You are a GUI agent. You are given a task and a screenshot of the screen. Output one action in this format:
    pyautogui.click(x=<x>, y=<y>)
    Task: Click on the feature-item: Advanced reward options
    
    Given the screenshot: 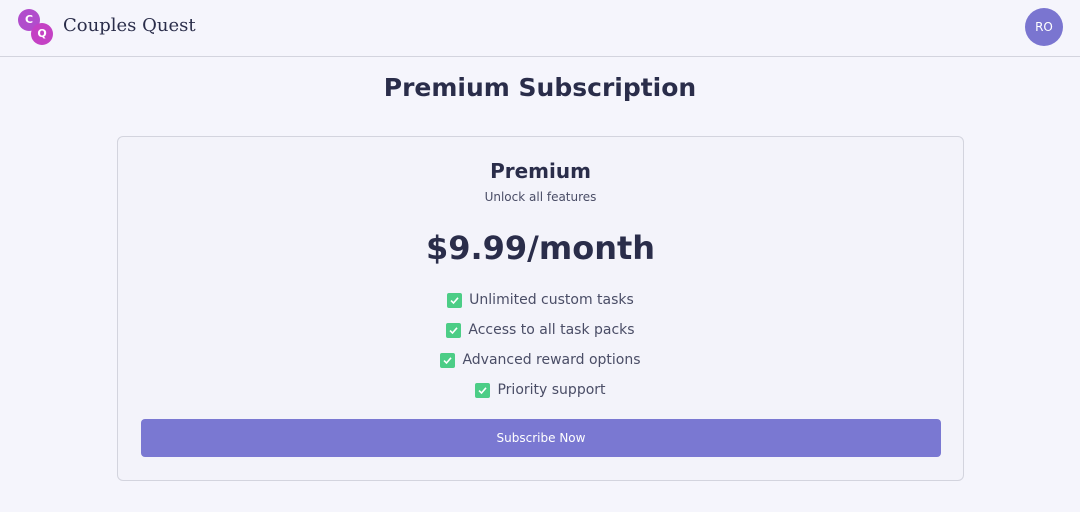 What is the action you would take?
    pyautogui.click(x=540, y=360)
    